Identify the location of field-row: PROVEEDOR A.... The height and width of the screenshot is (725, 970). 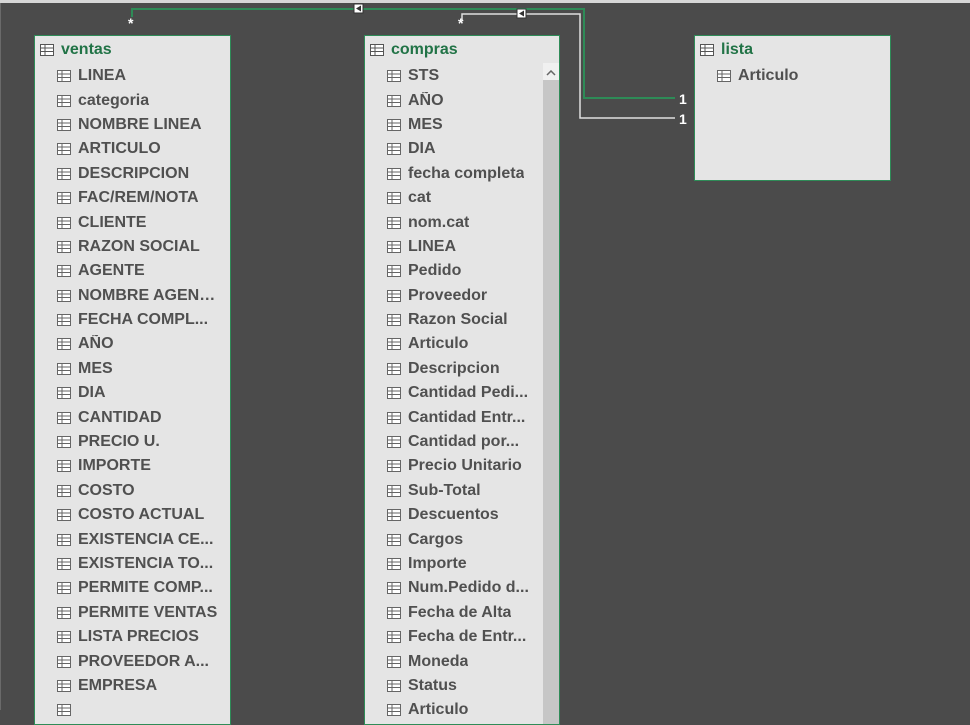
(132, 661).